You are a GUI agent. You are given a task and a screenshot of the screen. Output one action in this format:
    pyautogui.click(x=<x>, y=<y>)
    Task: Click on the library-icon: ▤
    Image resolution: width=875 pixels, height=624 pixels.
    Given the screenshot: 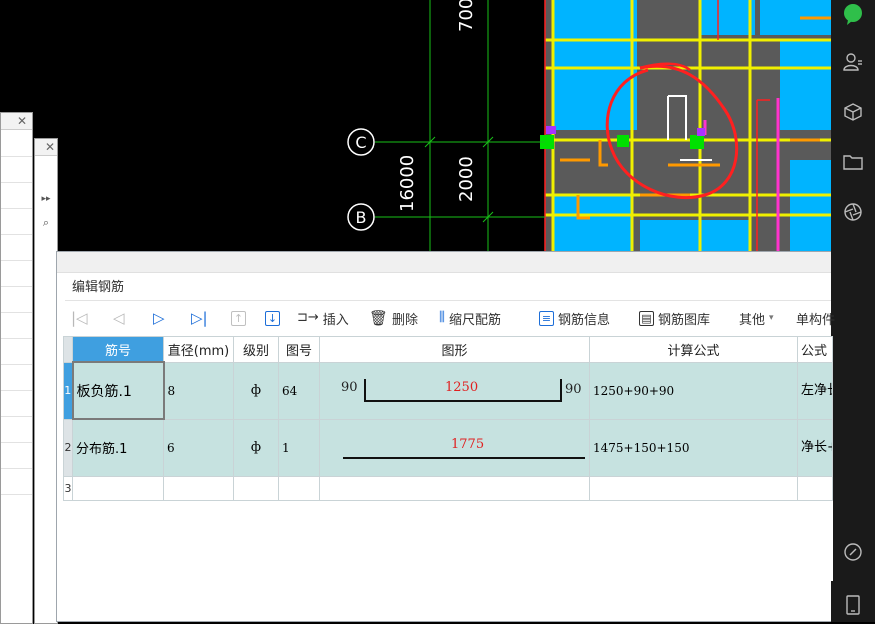 What is the action you would take?
    pyautogui.click(x=646, y=318)
    